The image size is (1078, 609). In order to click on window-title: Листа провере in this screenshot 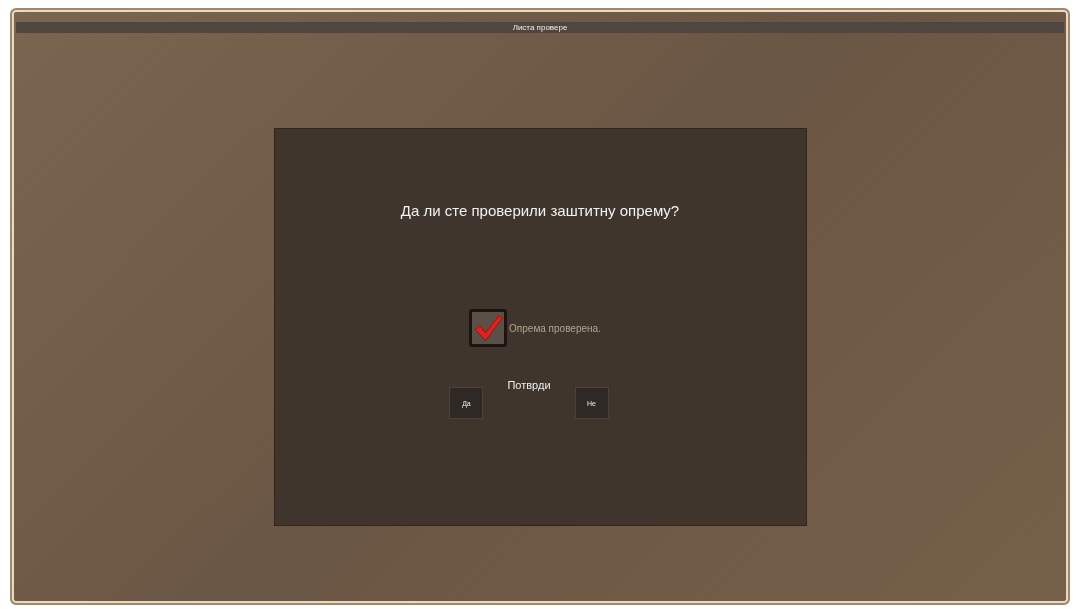, I will do `click(540, 27)`.